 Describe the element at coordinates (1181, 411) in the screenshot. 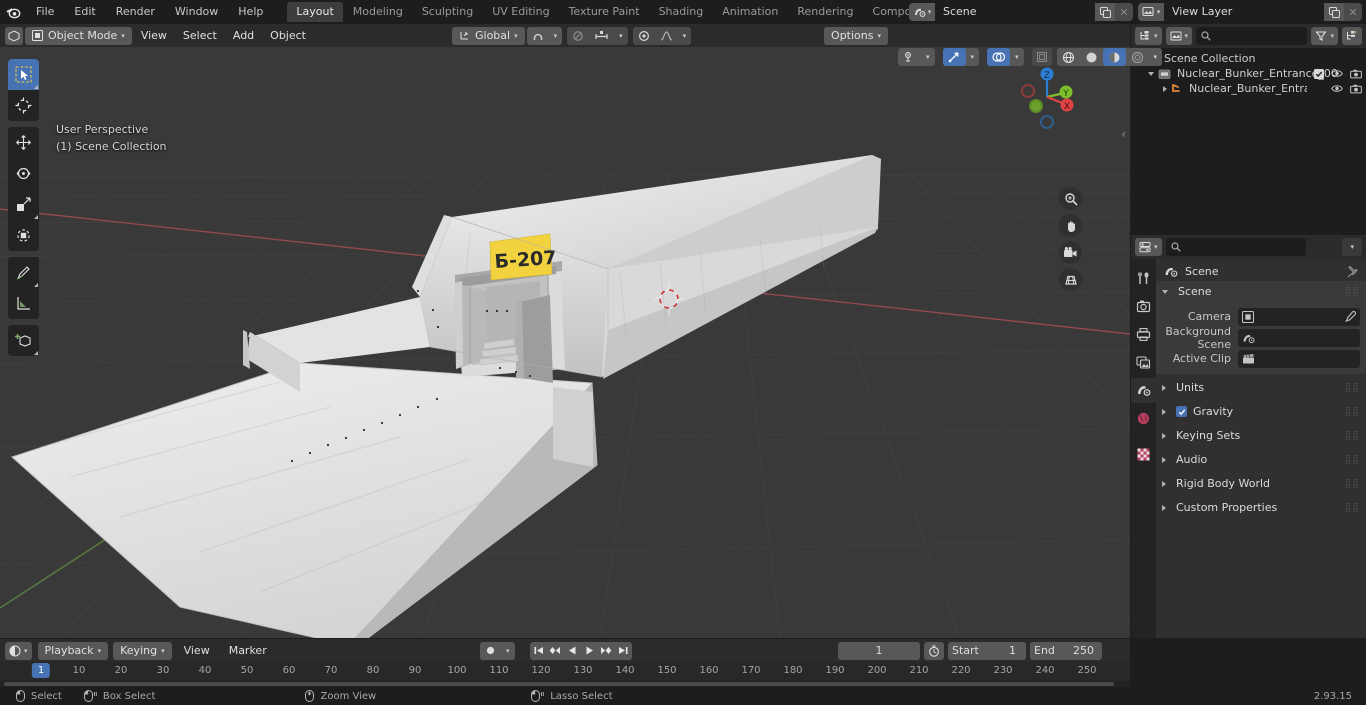

I see `gravity-checkbox` at that location.